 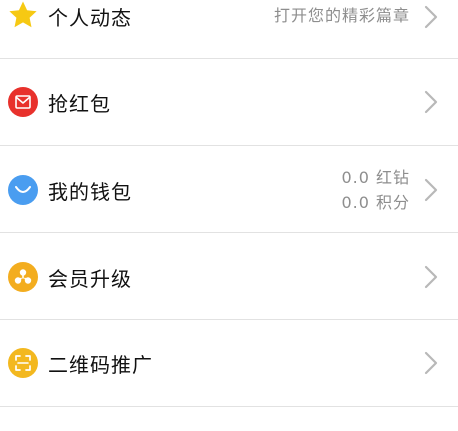 I want to click on qr-scan-icon, so click(x=23, y=363).